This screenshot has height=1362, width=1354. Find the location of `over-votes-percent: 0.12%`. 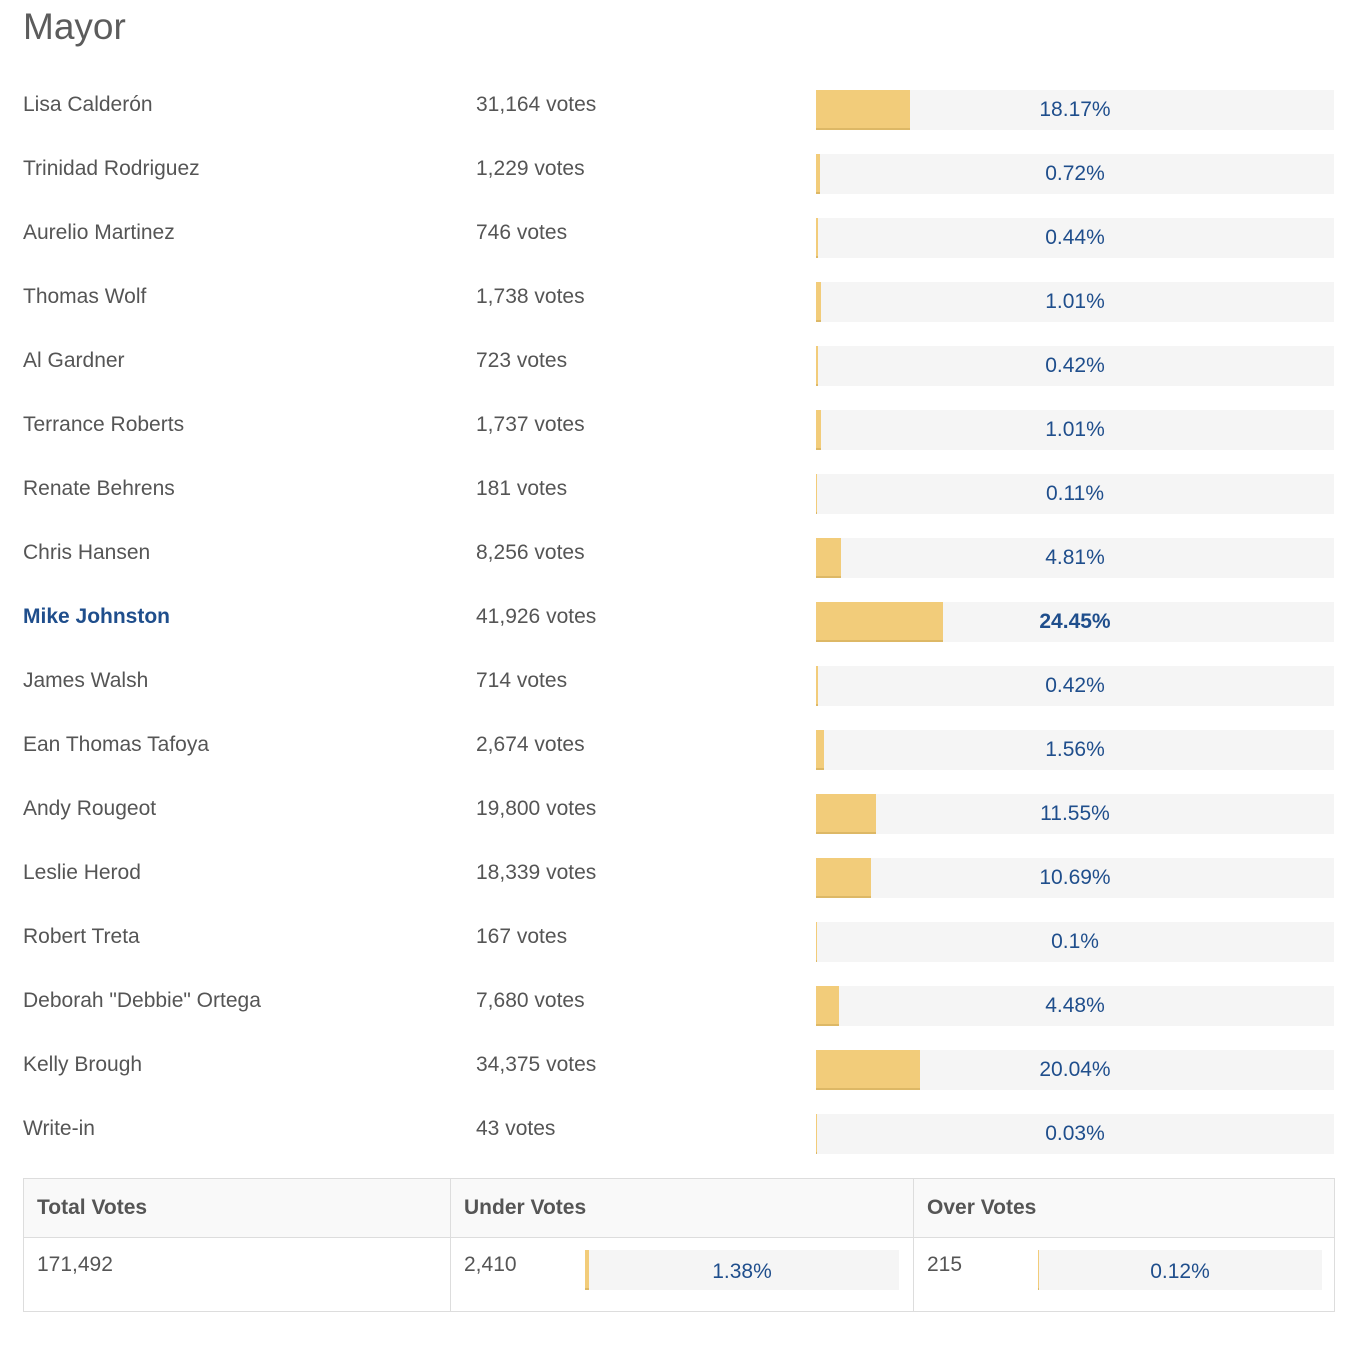

over-votes-percent: 0.12% is located at coordinates (1180, 1271).